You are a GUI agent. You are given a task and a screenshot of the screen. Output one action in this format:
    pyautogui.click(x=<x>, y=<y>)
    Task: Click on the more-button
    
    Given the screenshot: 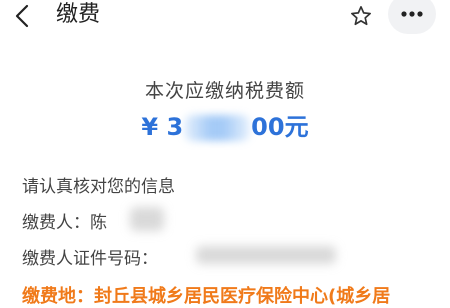 What is the action you would take?
    pyautogui.click(x=412, y=17)
    